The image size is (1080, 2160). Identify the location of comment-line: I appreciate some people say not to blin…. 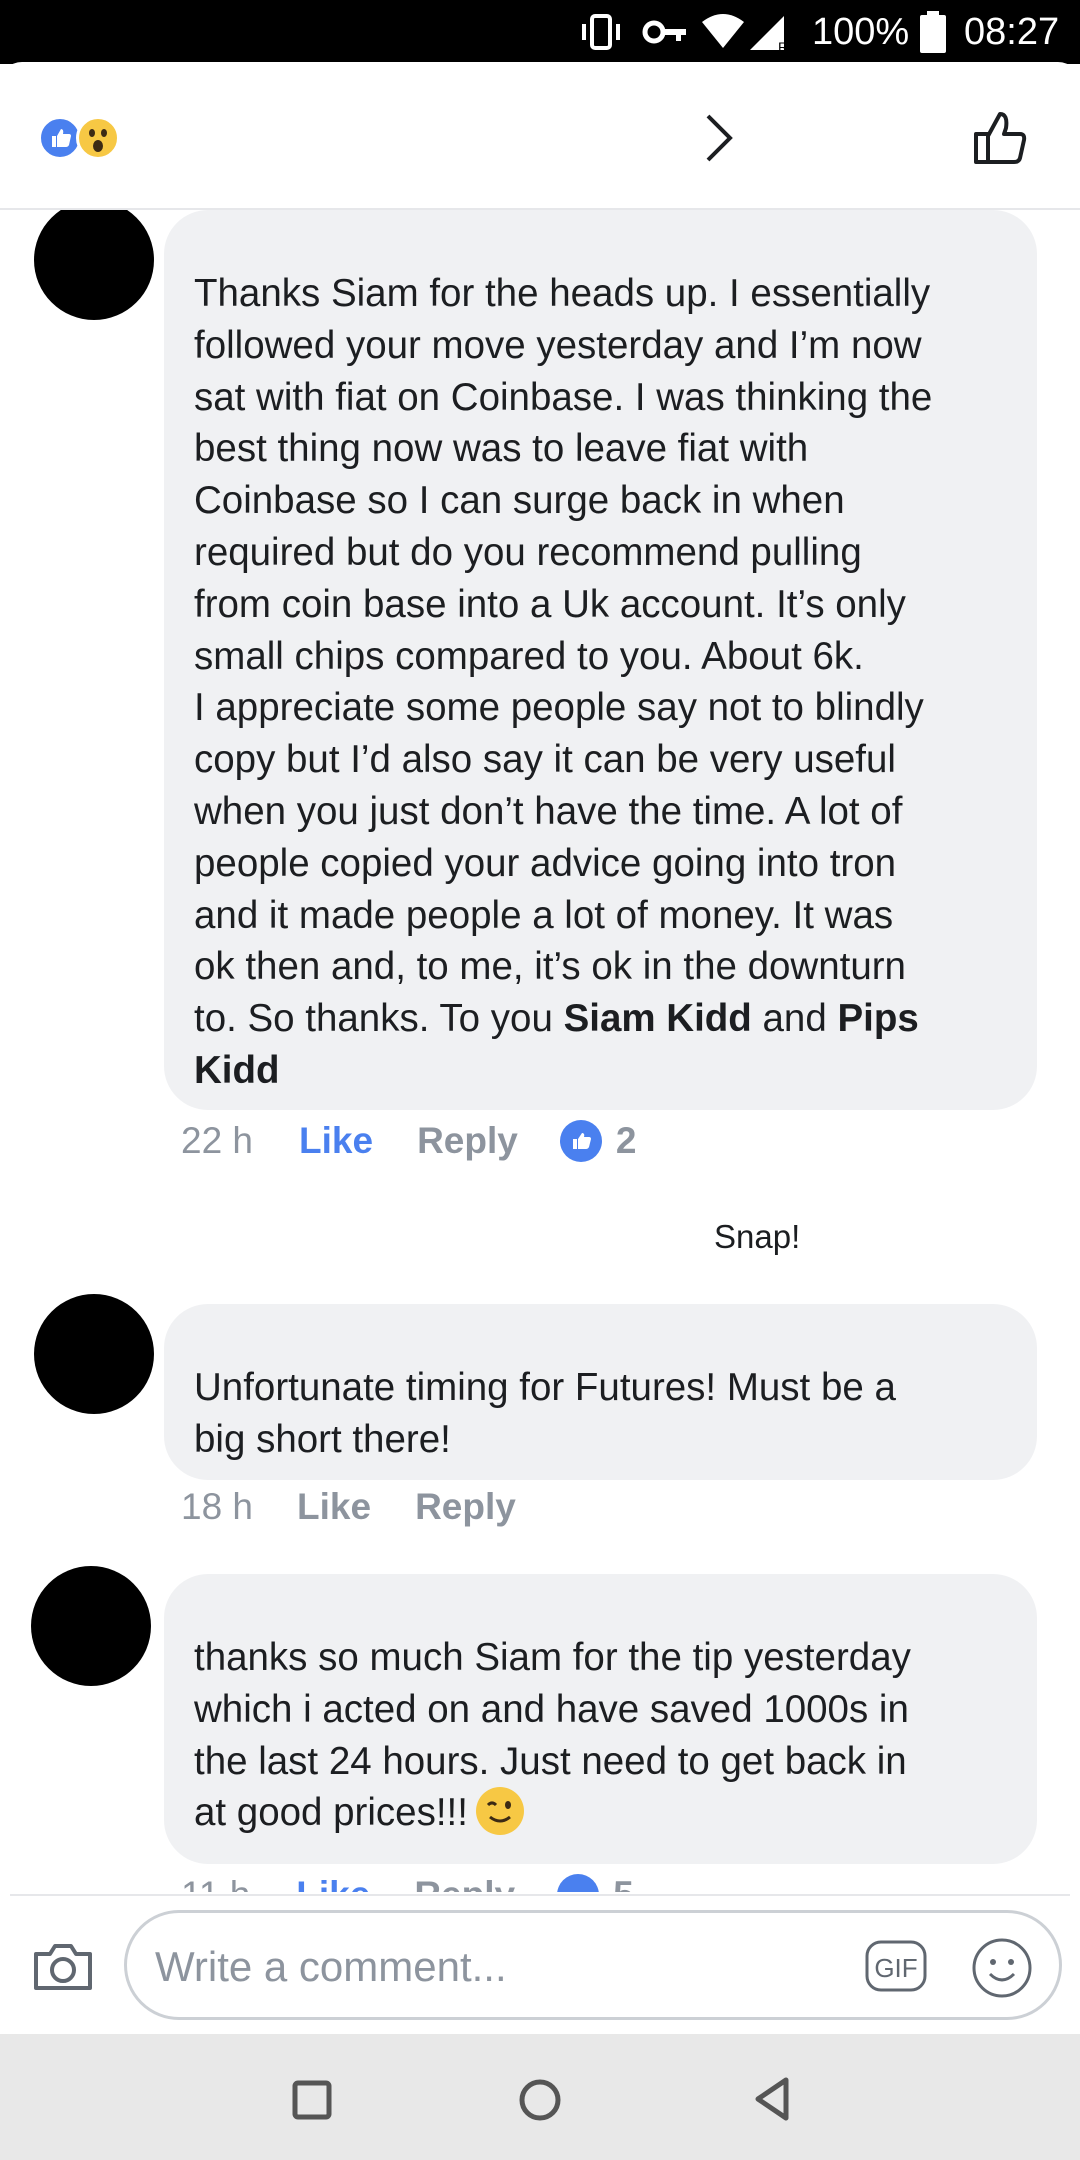
(559, 708).